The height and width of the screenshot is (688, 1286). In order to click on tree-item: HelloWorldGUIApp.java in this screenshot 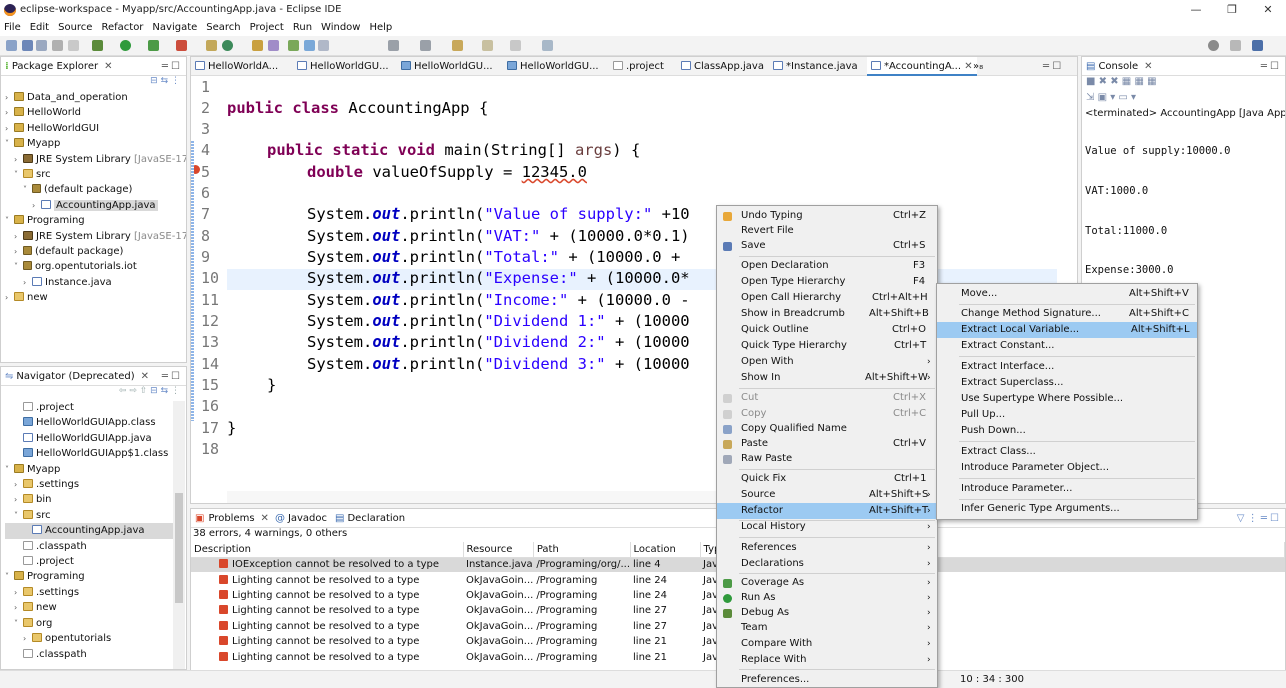, I will do `click(89, 438)`.